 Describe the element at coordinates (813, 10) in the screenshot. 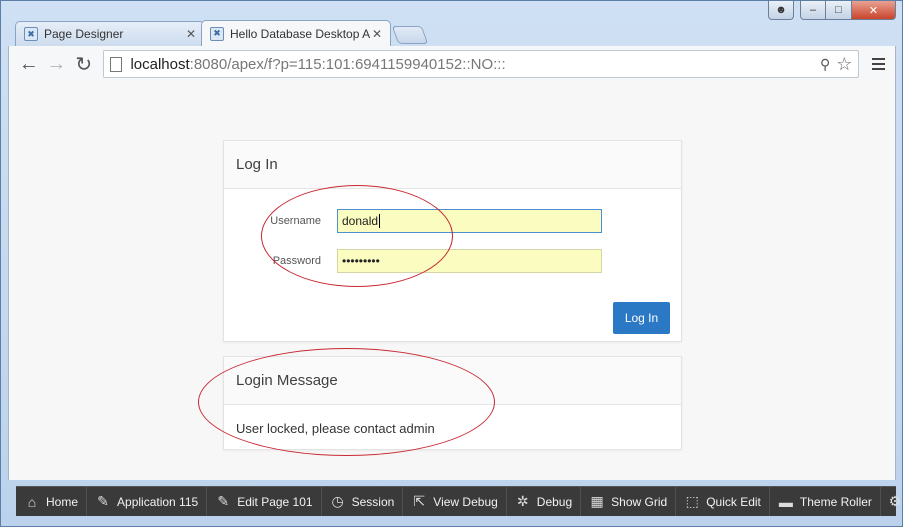

I see `minimize-button: –` at that location.